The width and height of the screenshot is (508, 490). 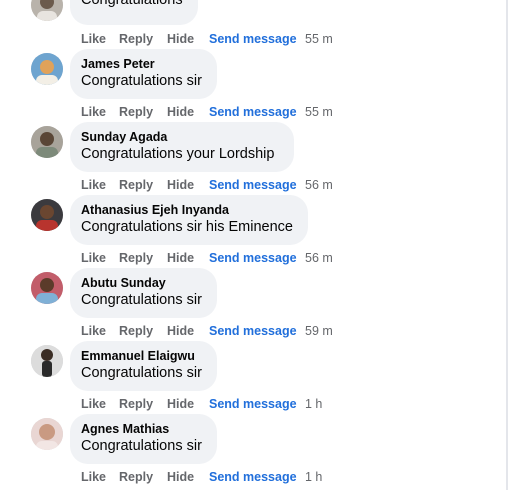 I want to click on comment-author: Sunday Agada, so click(x=181, y=137).